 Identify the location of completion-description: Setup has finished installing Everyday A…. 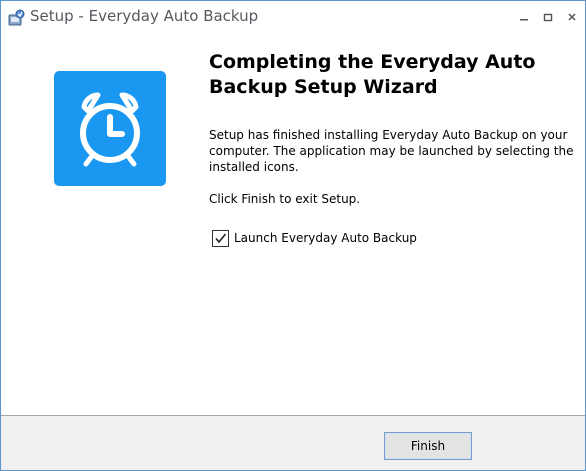
(391, 151).